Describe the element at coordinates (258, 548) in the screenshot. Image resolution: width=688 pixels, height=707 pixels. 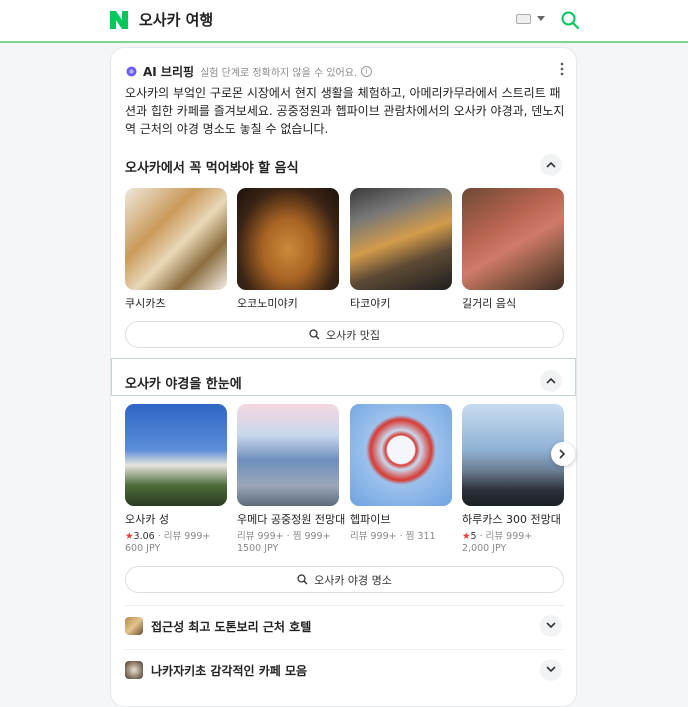
I see `place-price: 1500 JPY` at that location.